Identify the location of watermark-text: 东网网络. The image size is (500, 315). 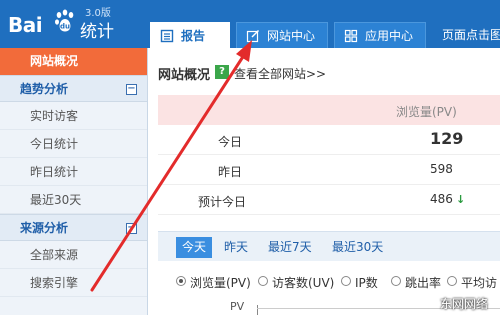
(464, 304).